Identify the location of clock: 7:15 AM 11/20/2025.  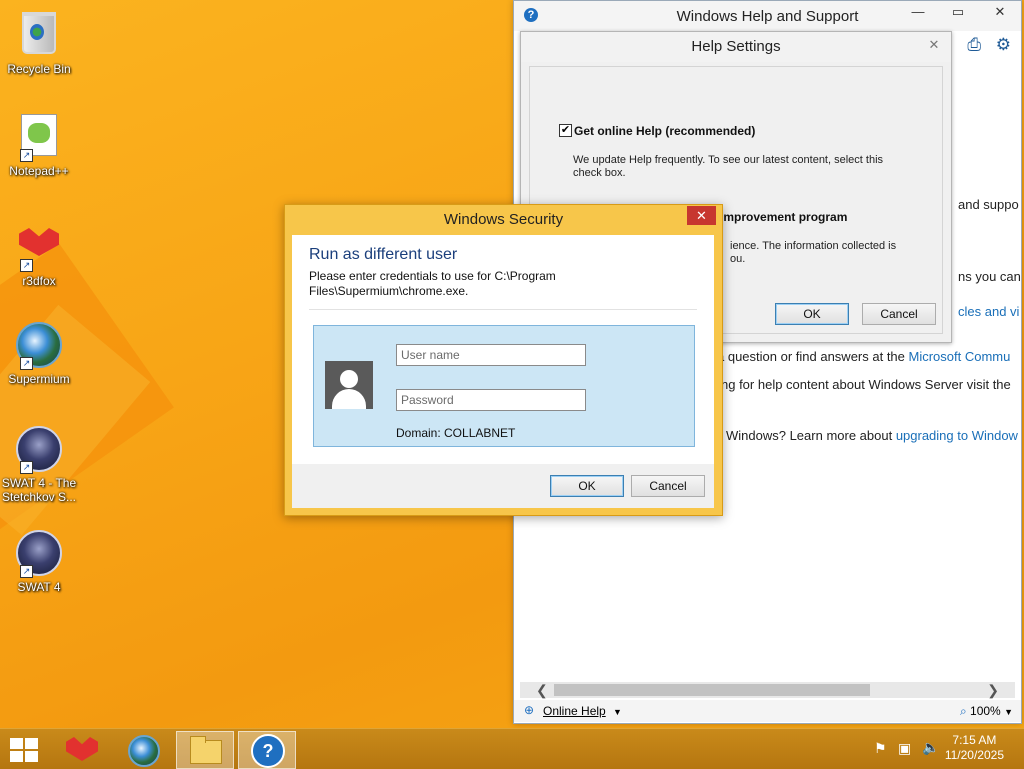
(974, 748).